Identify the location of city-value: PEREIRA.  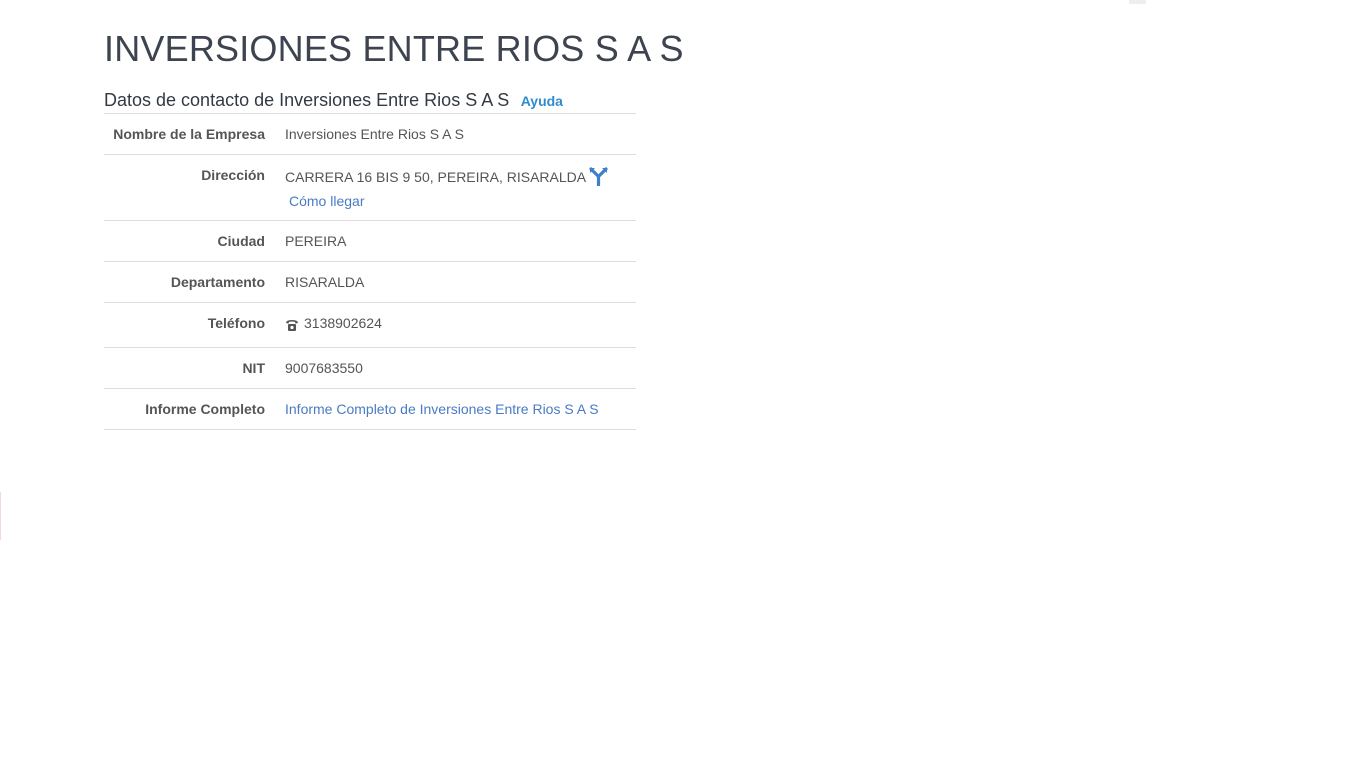
(316, 241).